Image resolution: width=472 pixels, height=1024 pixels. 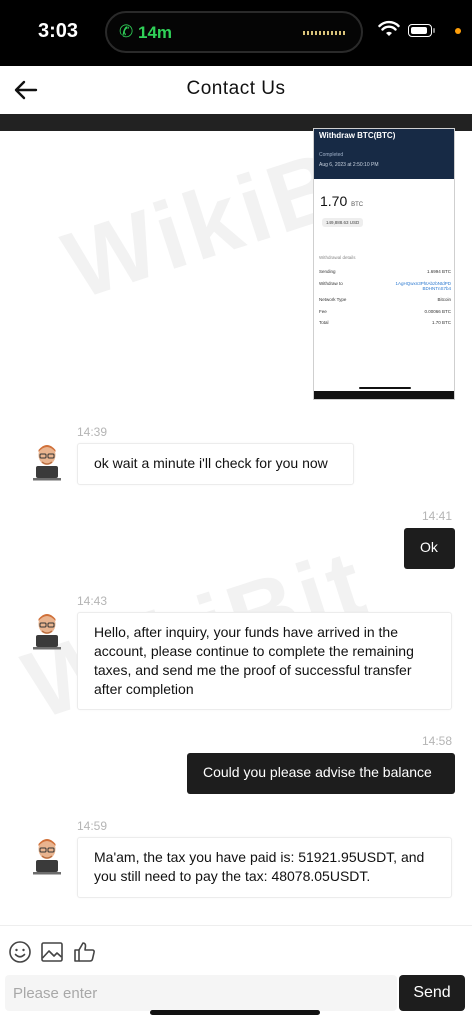 I want to click on row-value: Bitcoin, so click(x=444, y=299).